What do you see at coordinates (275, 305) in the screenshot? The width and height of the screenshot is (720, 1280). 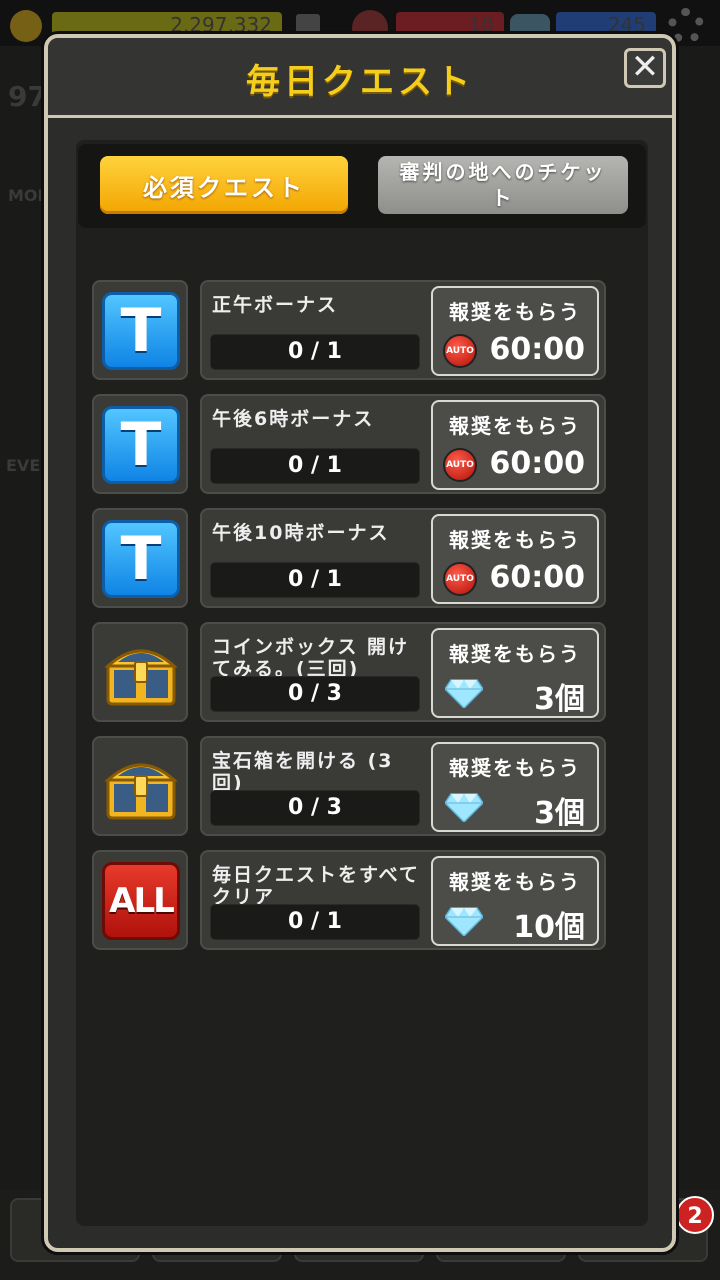 I see `quest-name: 正午ボーナス` at bounding box center [275, 305].